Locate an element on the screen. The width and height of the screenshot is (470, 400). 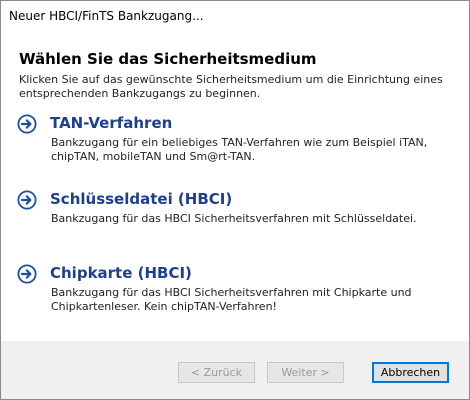
cancel-button: Abbrechen is located at coordinates (410, 372).